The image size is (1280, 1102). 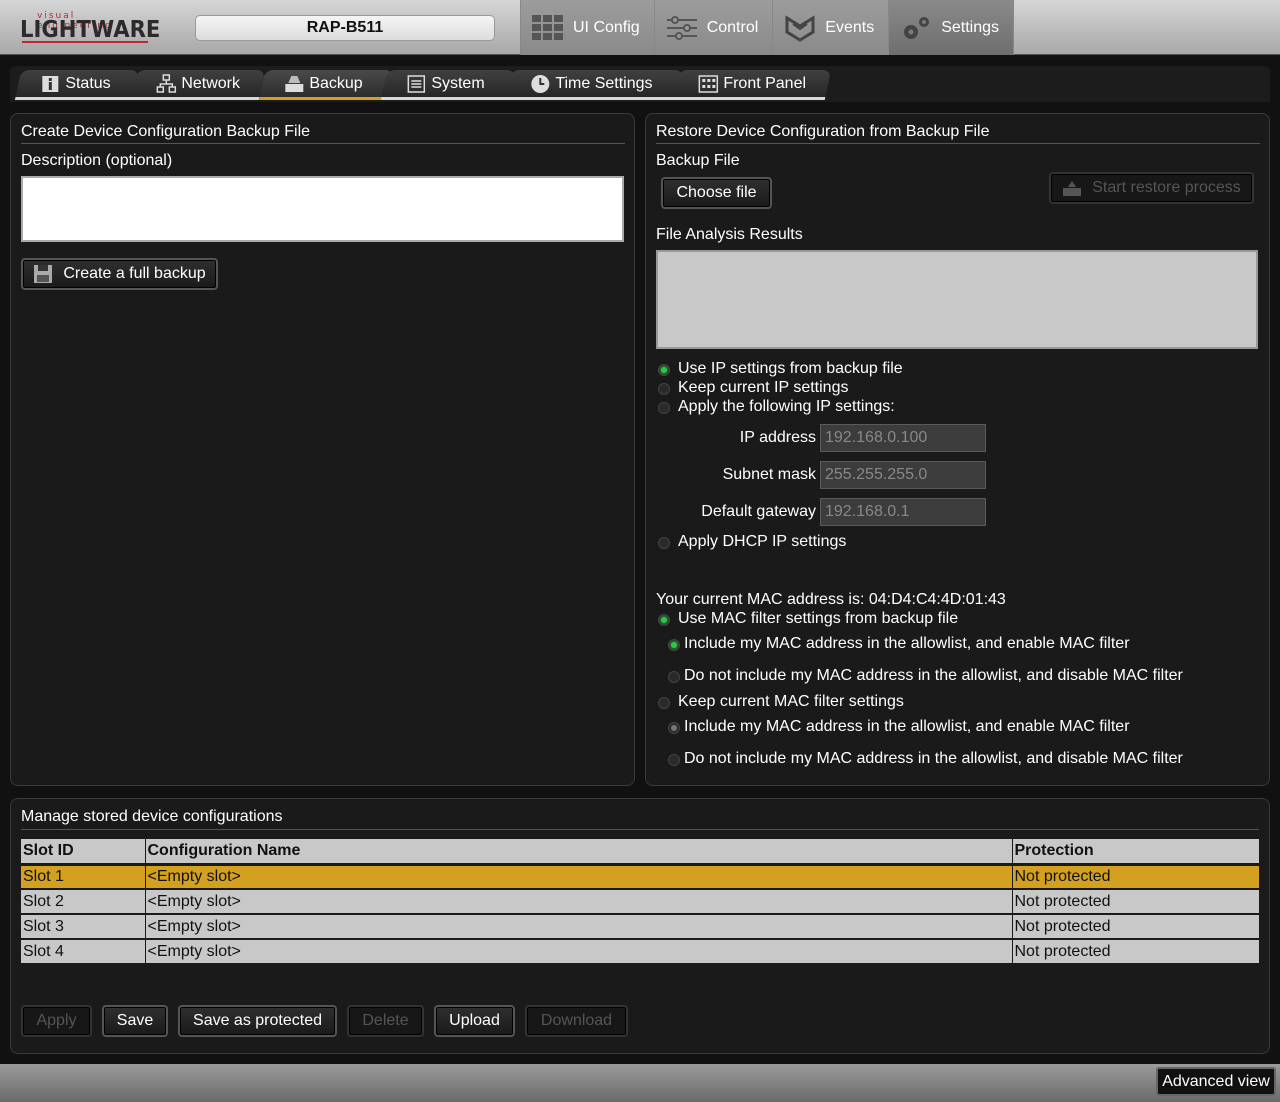 I want to click on tab-status: Status, so click(x=77, y=85).